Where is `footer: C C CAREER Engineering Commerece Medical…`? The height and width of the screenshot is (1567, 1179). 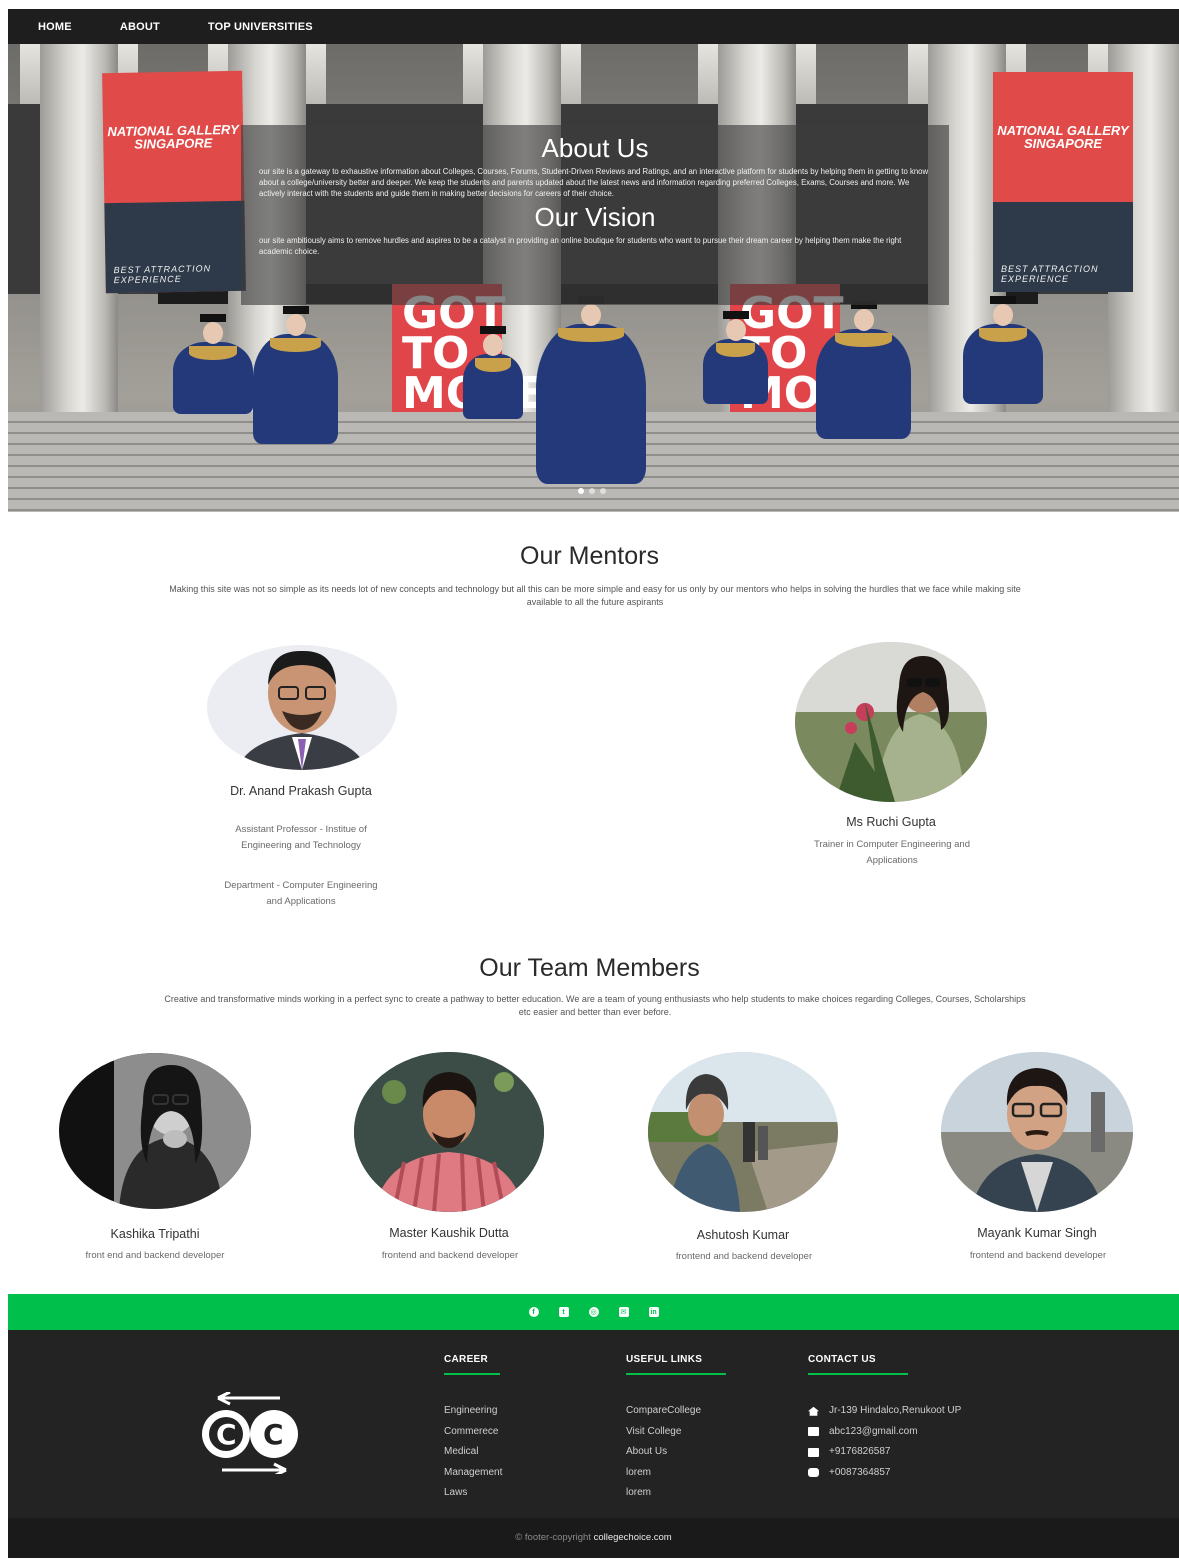 footer: C C CAREER Engineering Commerece Medical… is located at coordinates (593, 1424).